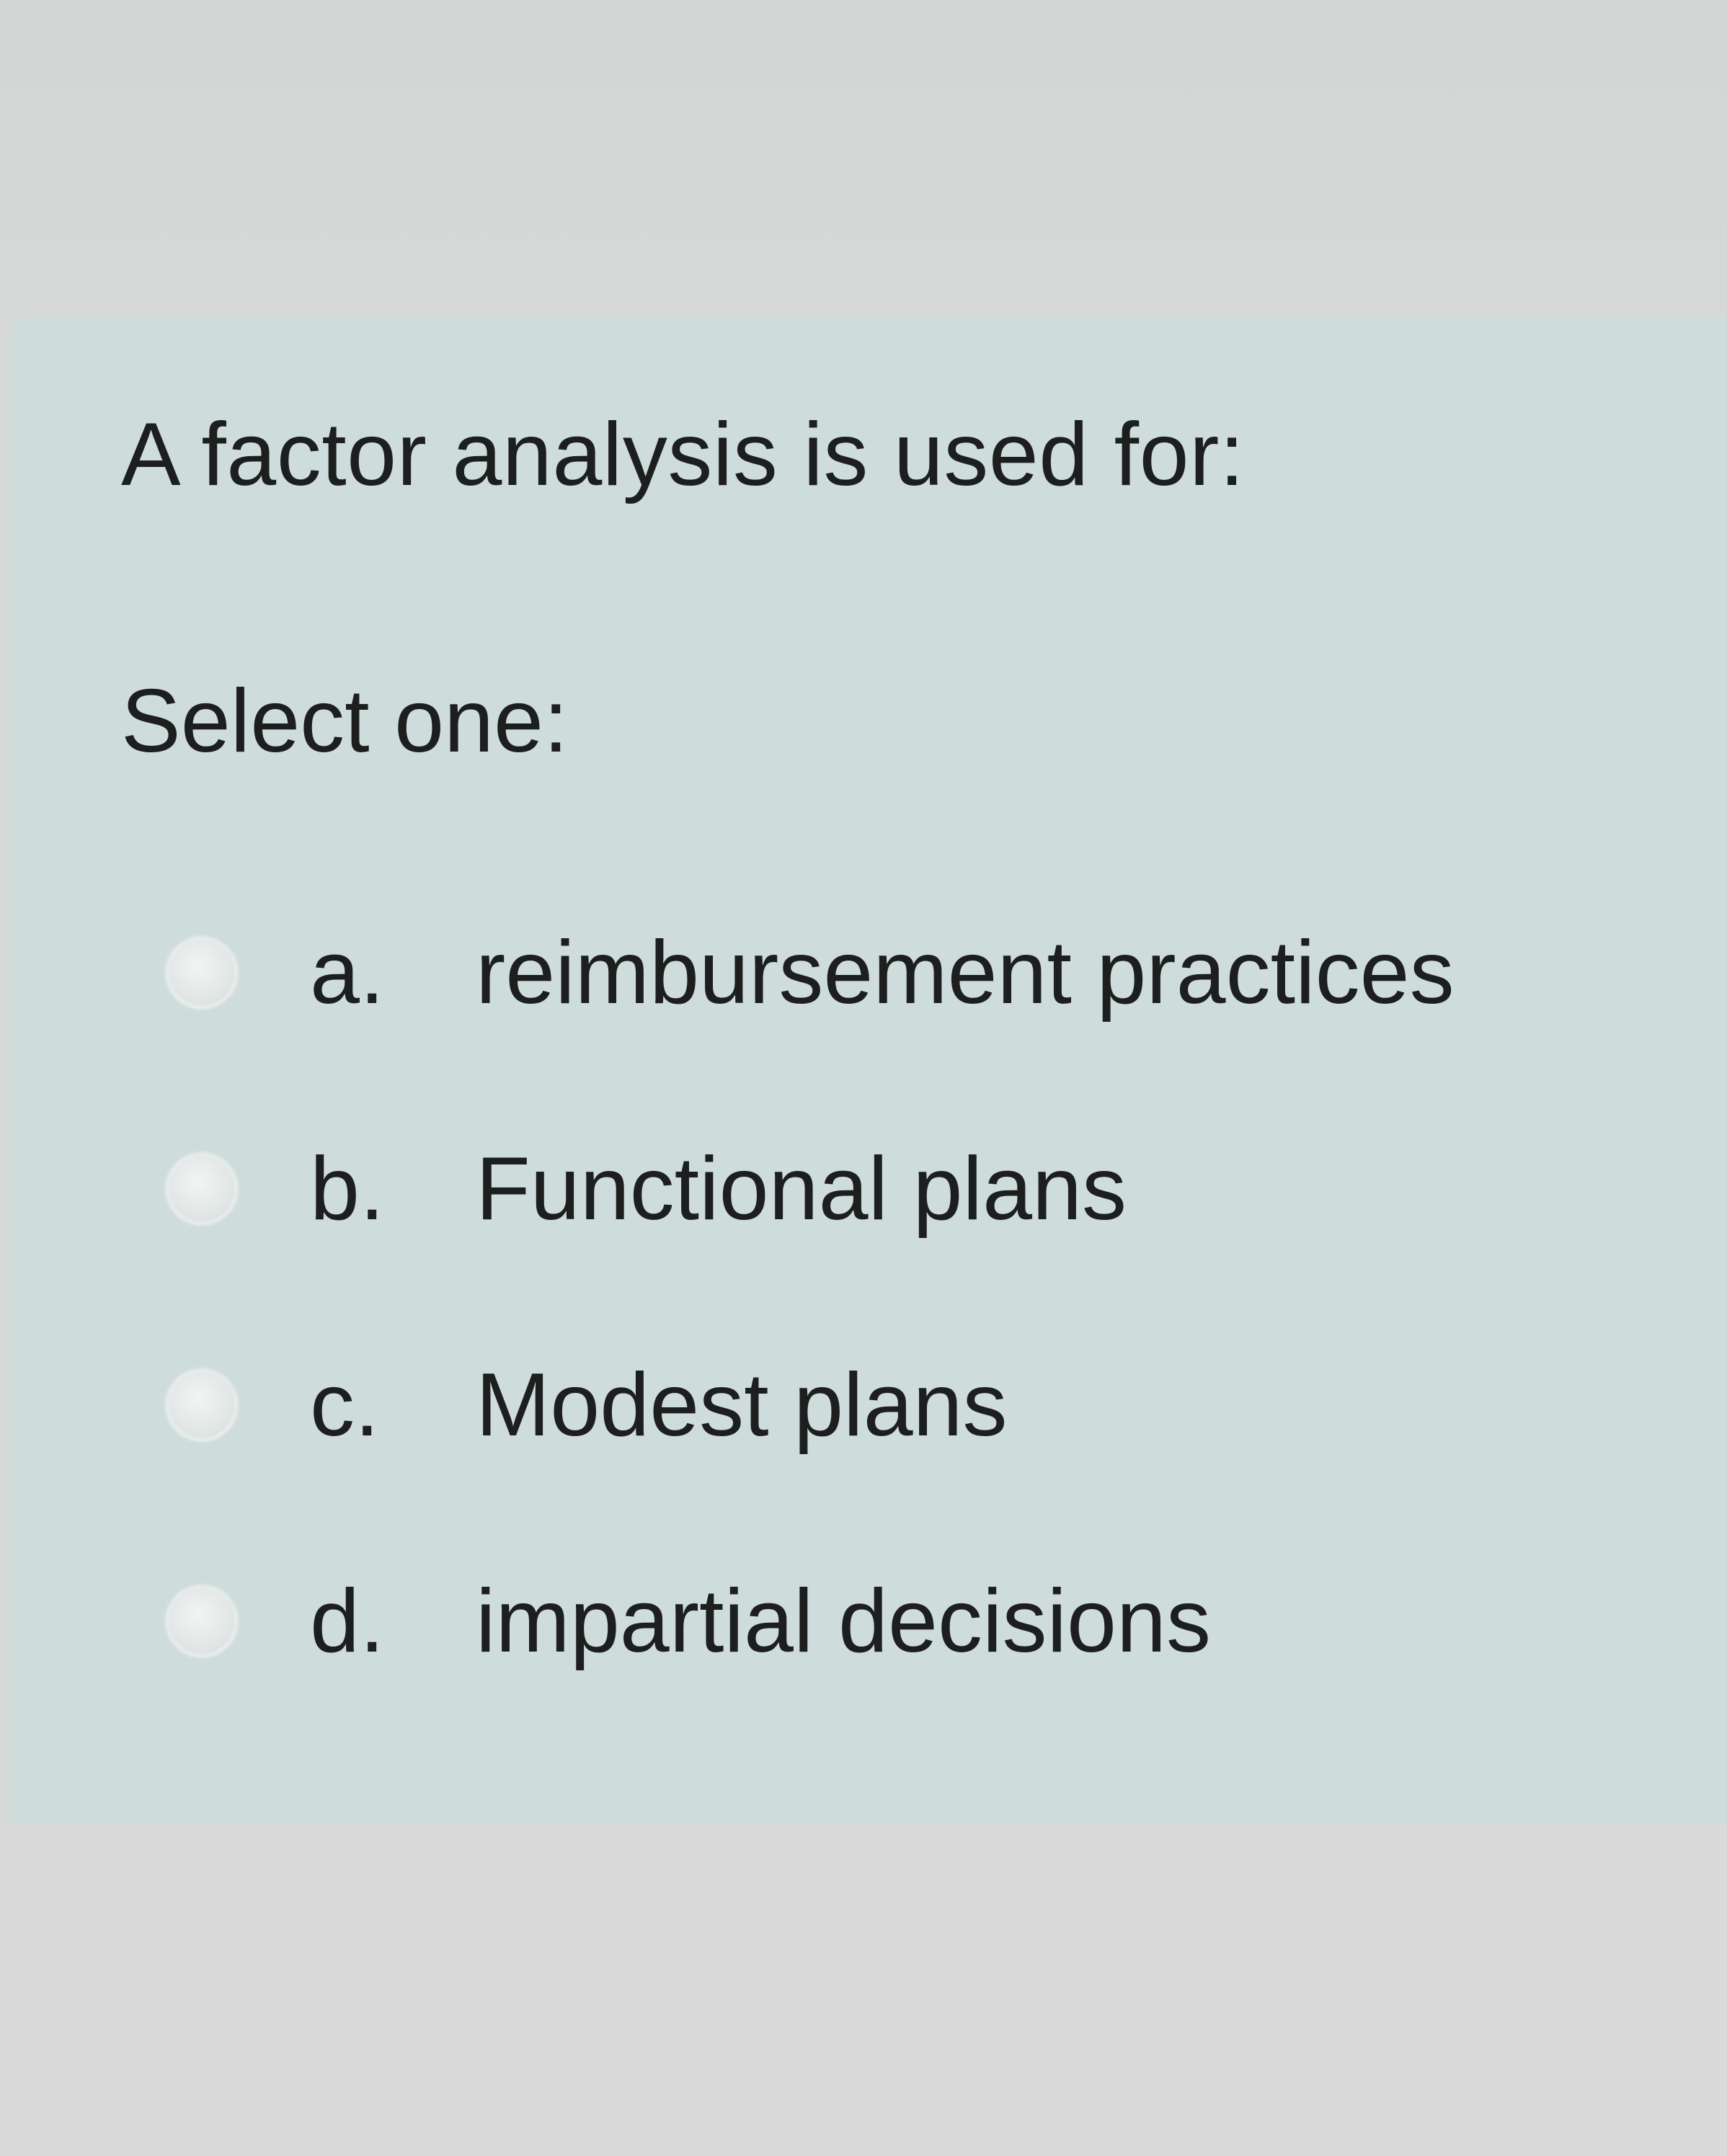 The height and width of the screenshot is (2156, 1727). What do you see at coordinates (742, 1405) in the screenshot?
I see `option-label: Modest plans` at bounding box center [742, 1405].